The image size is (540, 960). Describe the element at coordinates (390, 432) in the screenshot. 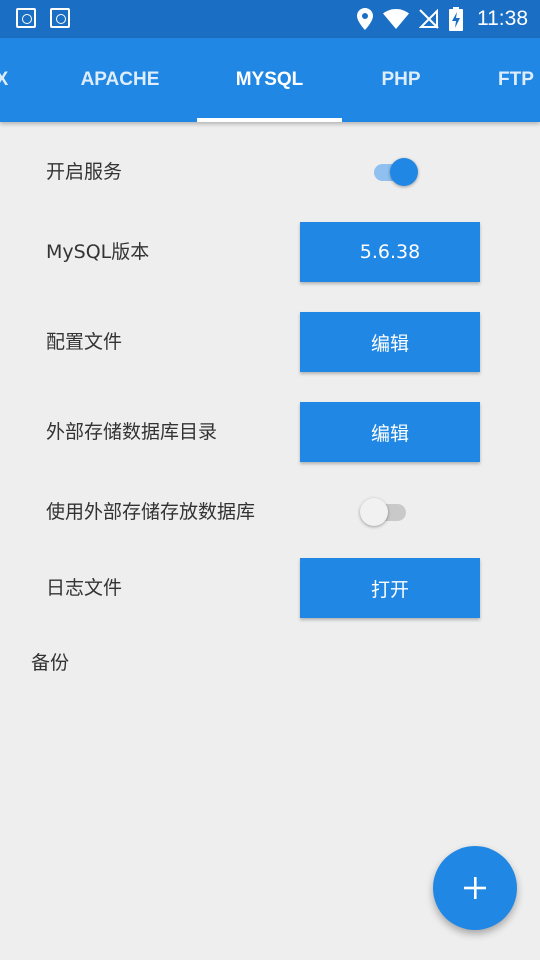

I see `external-db-dir-edit-button: 编辑` at that location.